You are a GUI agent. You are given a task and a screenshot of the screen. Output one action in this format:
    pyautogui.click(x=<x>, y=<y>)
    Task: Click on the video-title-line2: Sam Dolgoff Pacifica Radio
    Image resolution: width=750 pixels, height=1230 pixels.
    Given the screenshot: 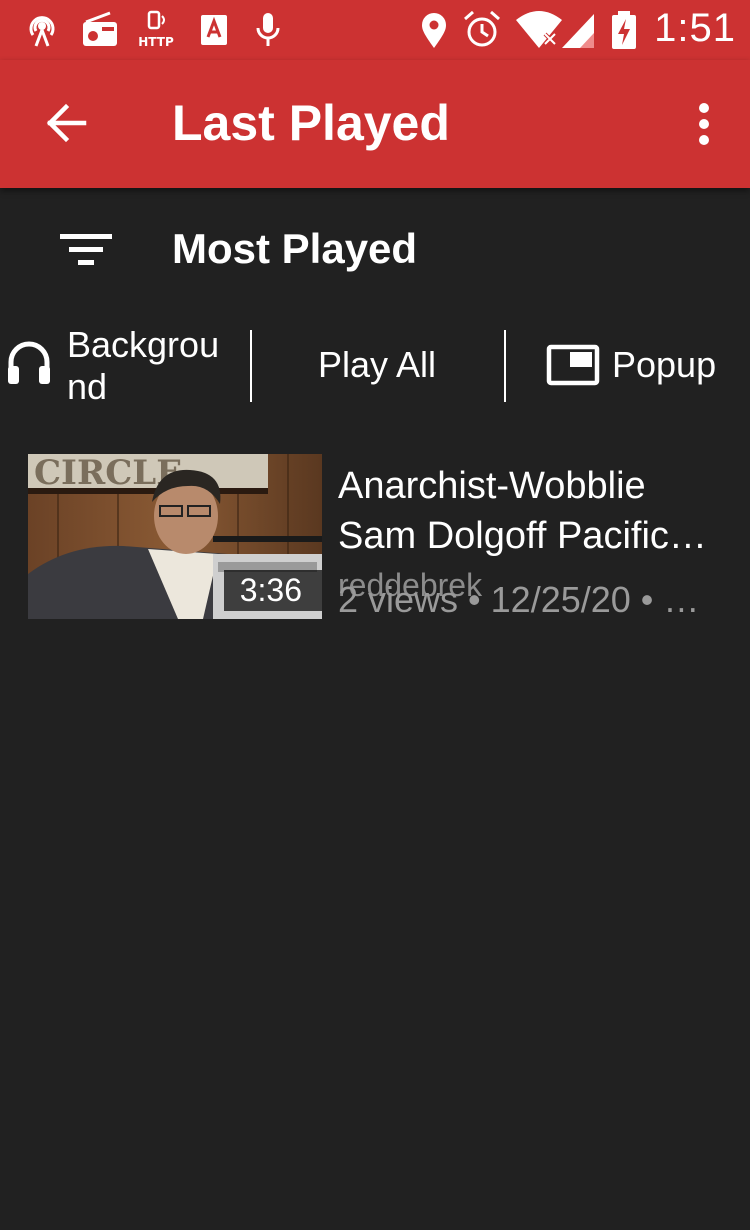 What is the action you would take?
    pyautogui.click(x=533, y=536)
    